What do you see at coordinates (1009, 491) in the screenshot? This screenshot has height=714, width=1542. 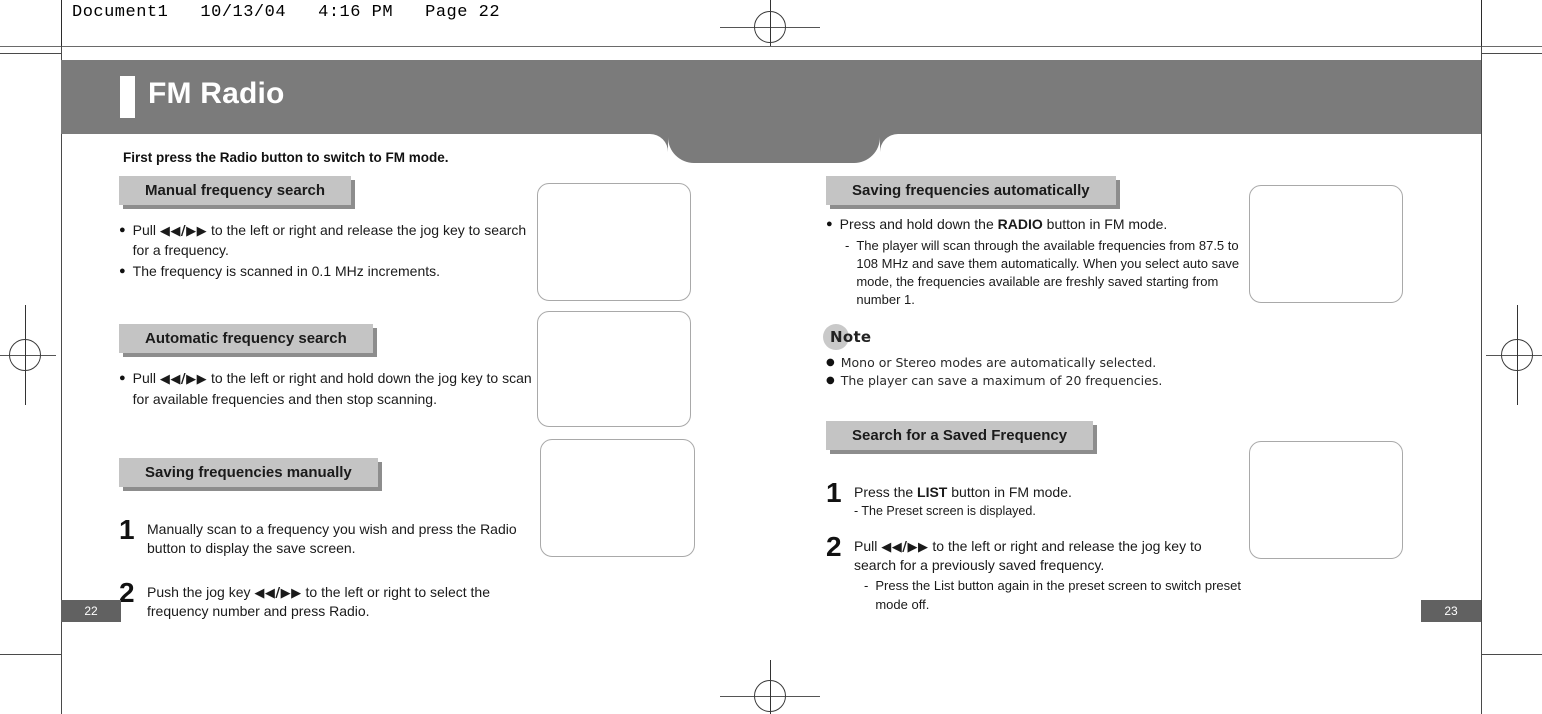 I see `step-text-post: button in FM mode.` at bounding box center [1009, 491].